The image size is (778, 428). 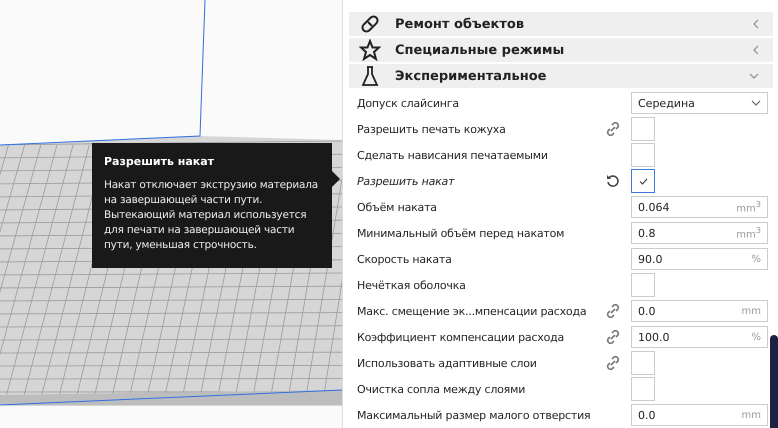 What do you see at coordinates (461, 337) in the screenshot?
I see `setting-label: Коэффициент компенсации расхода` at bounding box center [461, 337].